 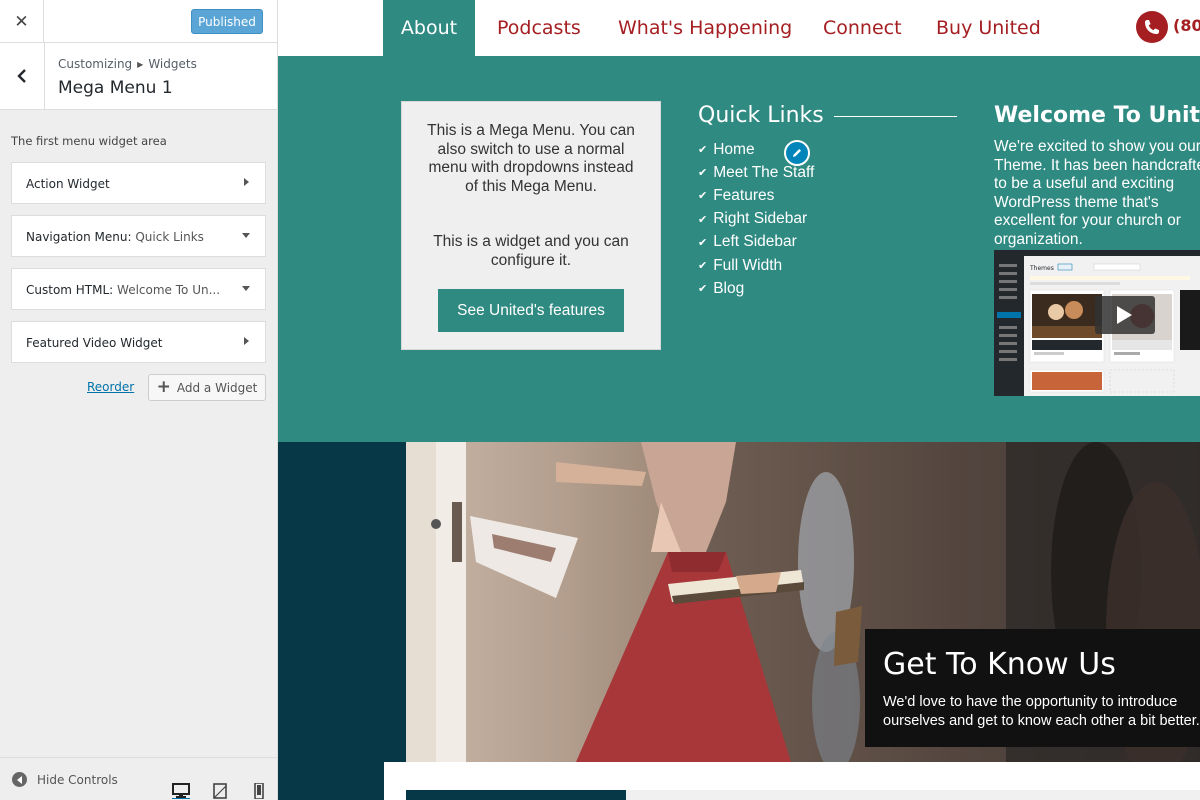 What do you see at coordinates (172, 64) in the screenshot?
I see `breadcrumb-item: Widgets` at bounding box center [172, 64].